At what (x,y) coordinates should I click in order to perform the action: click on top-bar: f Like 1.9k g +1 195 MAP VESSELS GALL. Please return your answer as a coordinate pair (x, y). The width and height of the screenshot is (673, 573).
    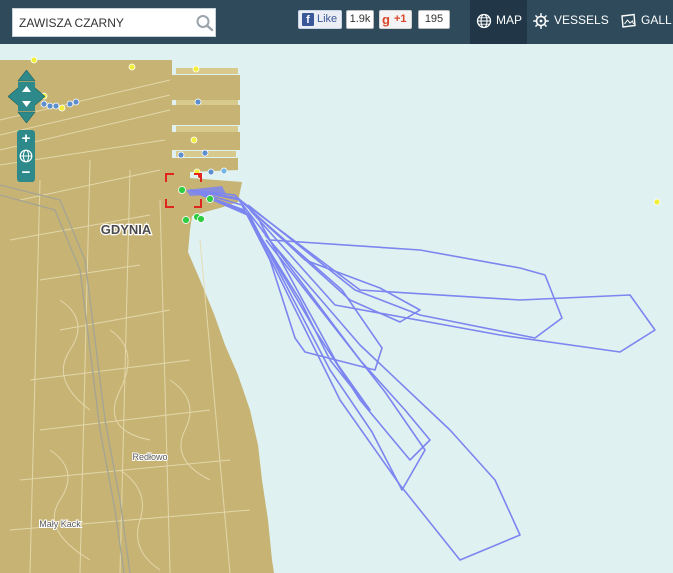
    Looking at the image, I should click on (336, 22).